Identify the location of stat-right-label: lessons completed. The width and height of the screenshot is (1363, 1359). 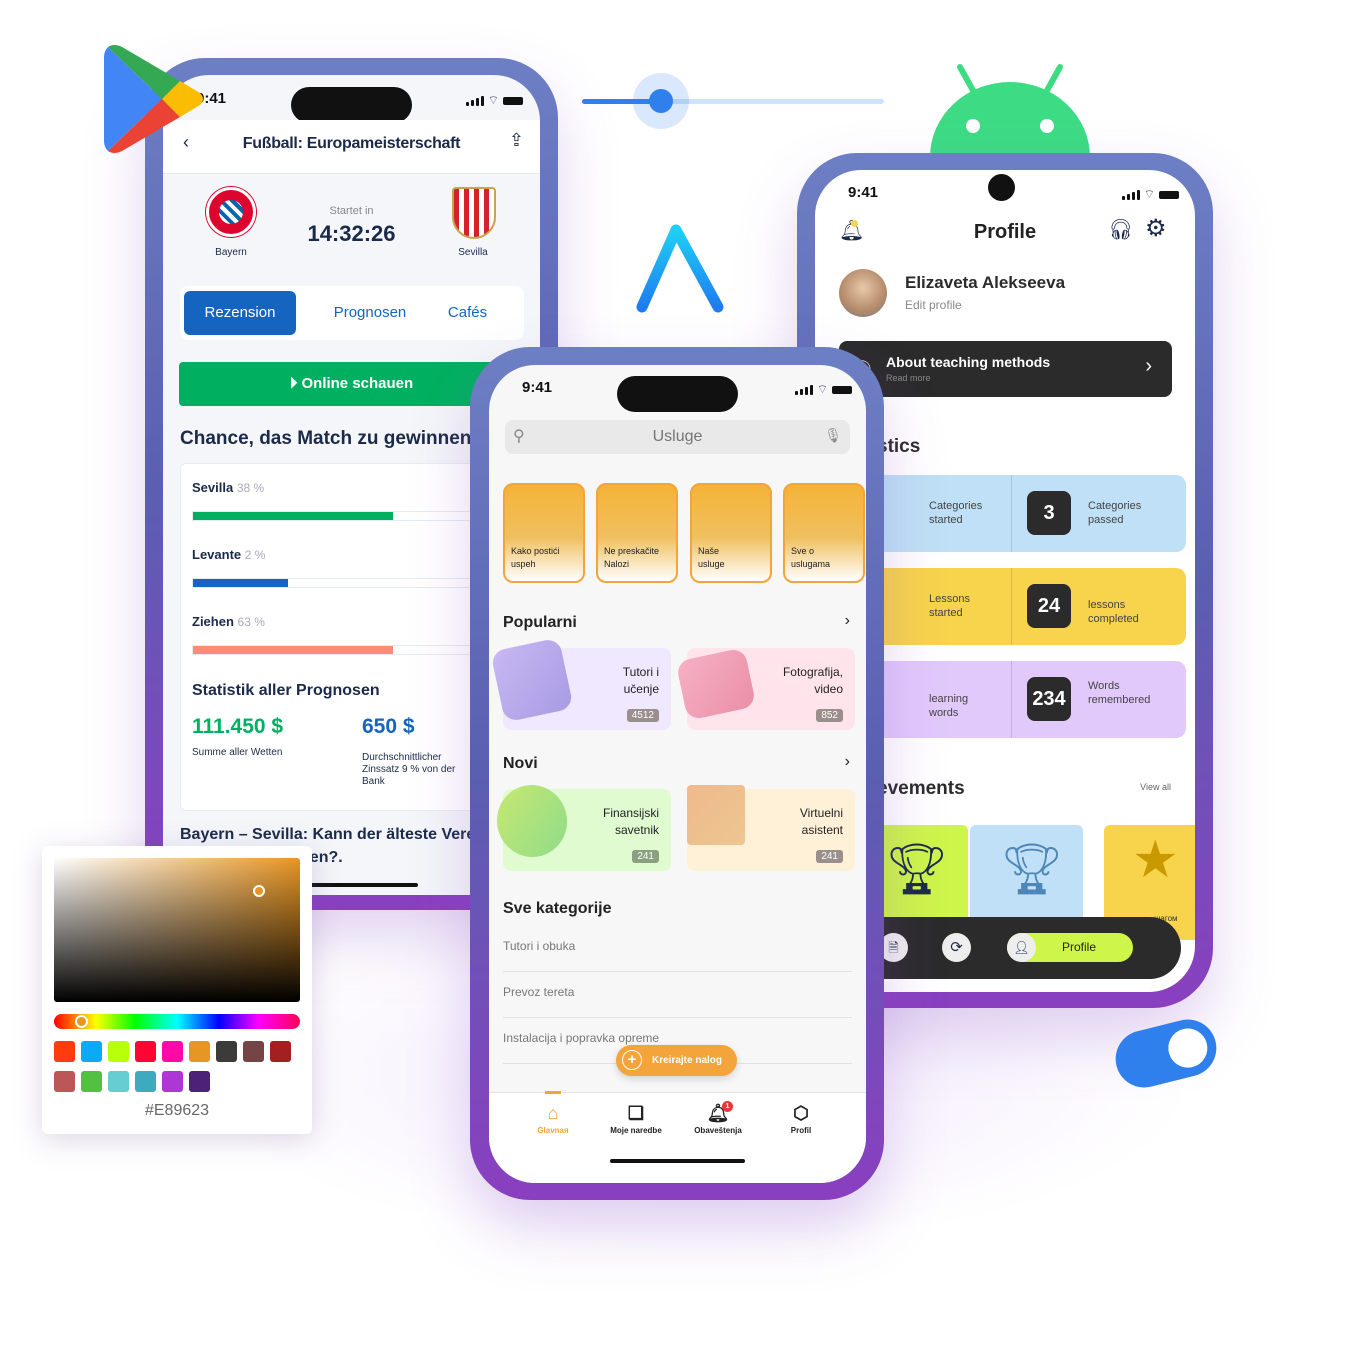
(1113, 612).